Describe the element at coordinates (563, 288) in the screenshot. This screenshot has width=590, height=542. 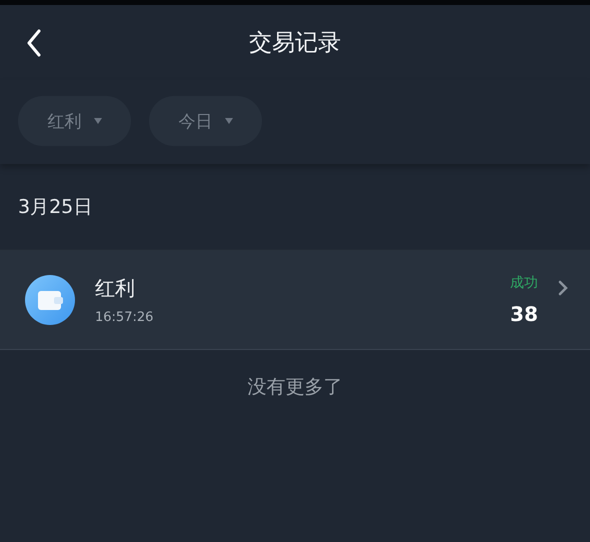
I see `chevron-right-icon` at that location.